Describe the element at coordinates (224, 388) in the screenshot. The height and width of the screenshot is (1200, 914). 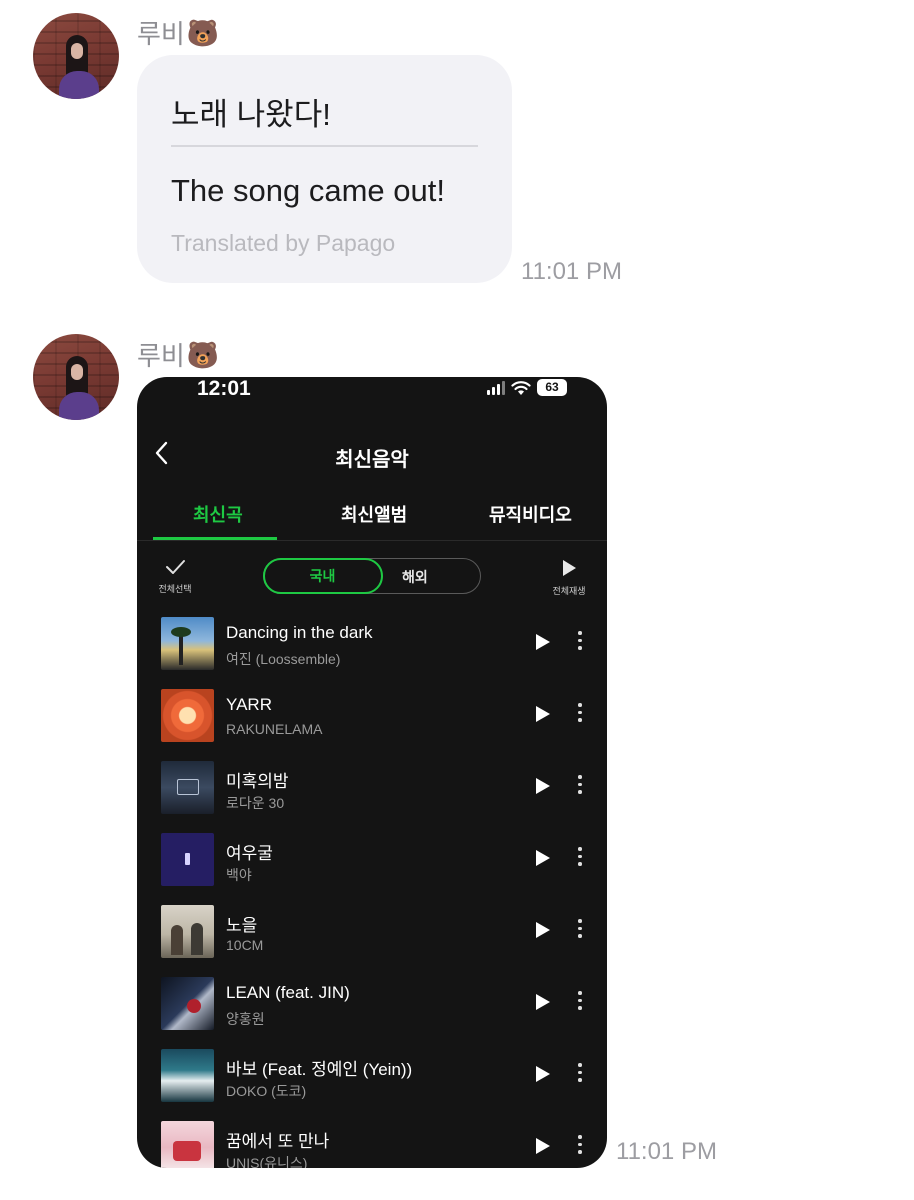
I see `status-bar-time: 12:01` at that location.